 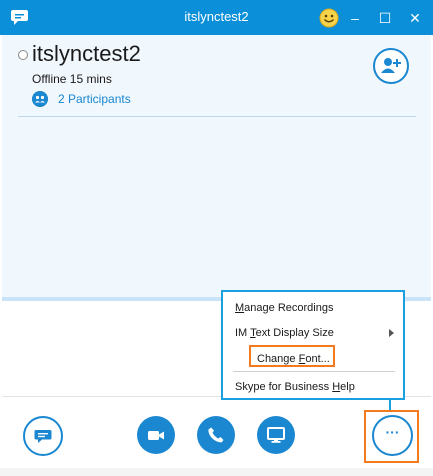 I want to click on more-options-icon: ···, so click(x=392, y=432).